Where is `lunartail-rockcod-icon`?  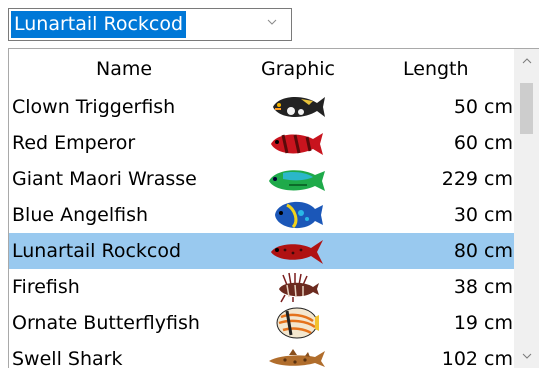 lunartail-rockcod-icon is located at coordinates (297, 252).